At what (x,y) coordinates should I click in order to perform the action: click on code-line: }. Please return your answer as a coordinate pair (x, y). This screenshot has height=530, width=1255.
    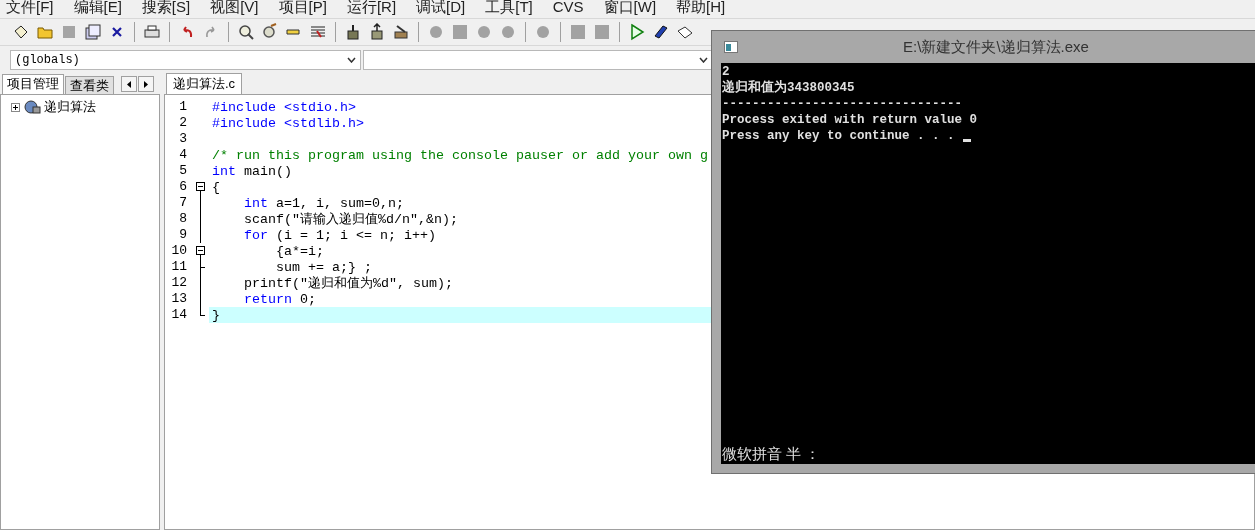
    Looking at the image, I should click on (216, 315).